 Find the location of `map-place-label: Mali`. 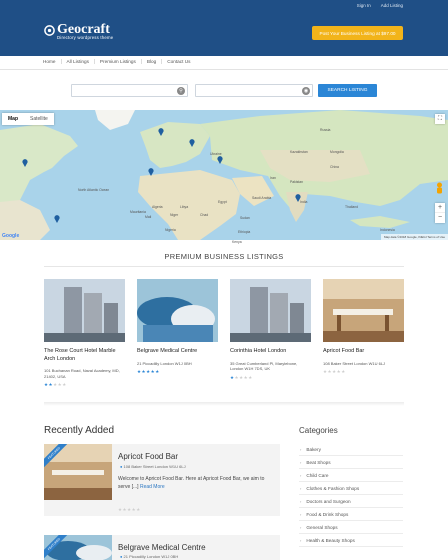

map-place-label: Mali is located at coordinates (148, 217).